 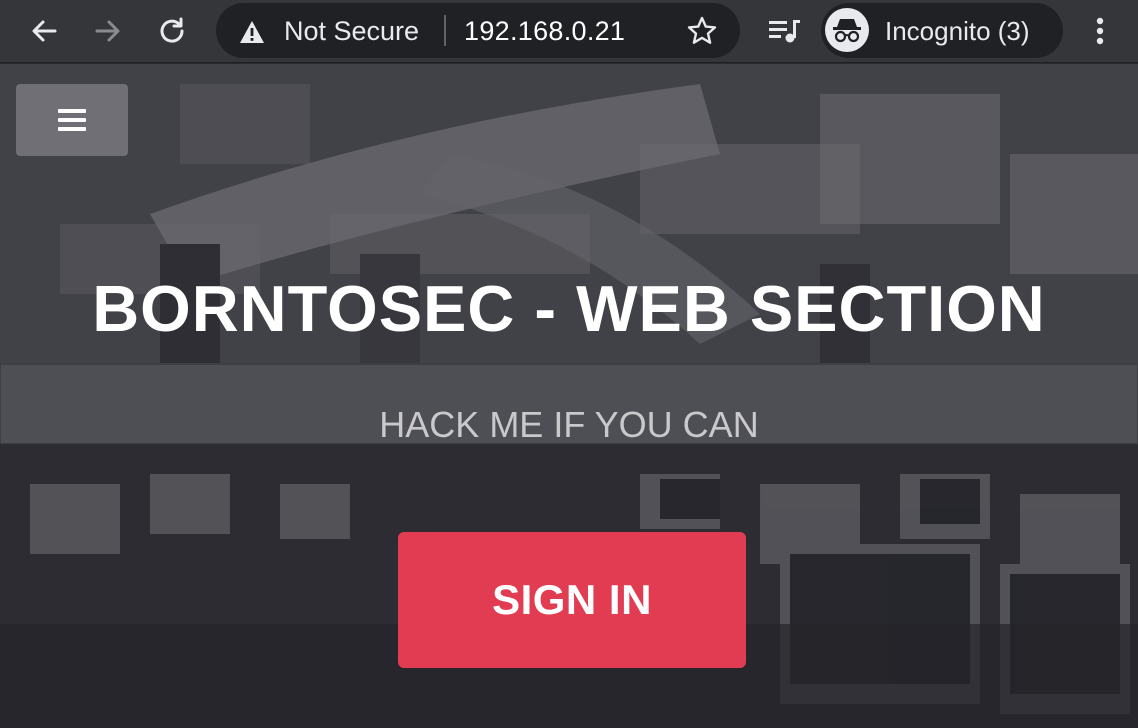 What do you see at coordinates (252, 32) in the screenshot?
I see `warning-triangle-icon` at bounding box center [252, 32].